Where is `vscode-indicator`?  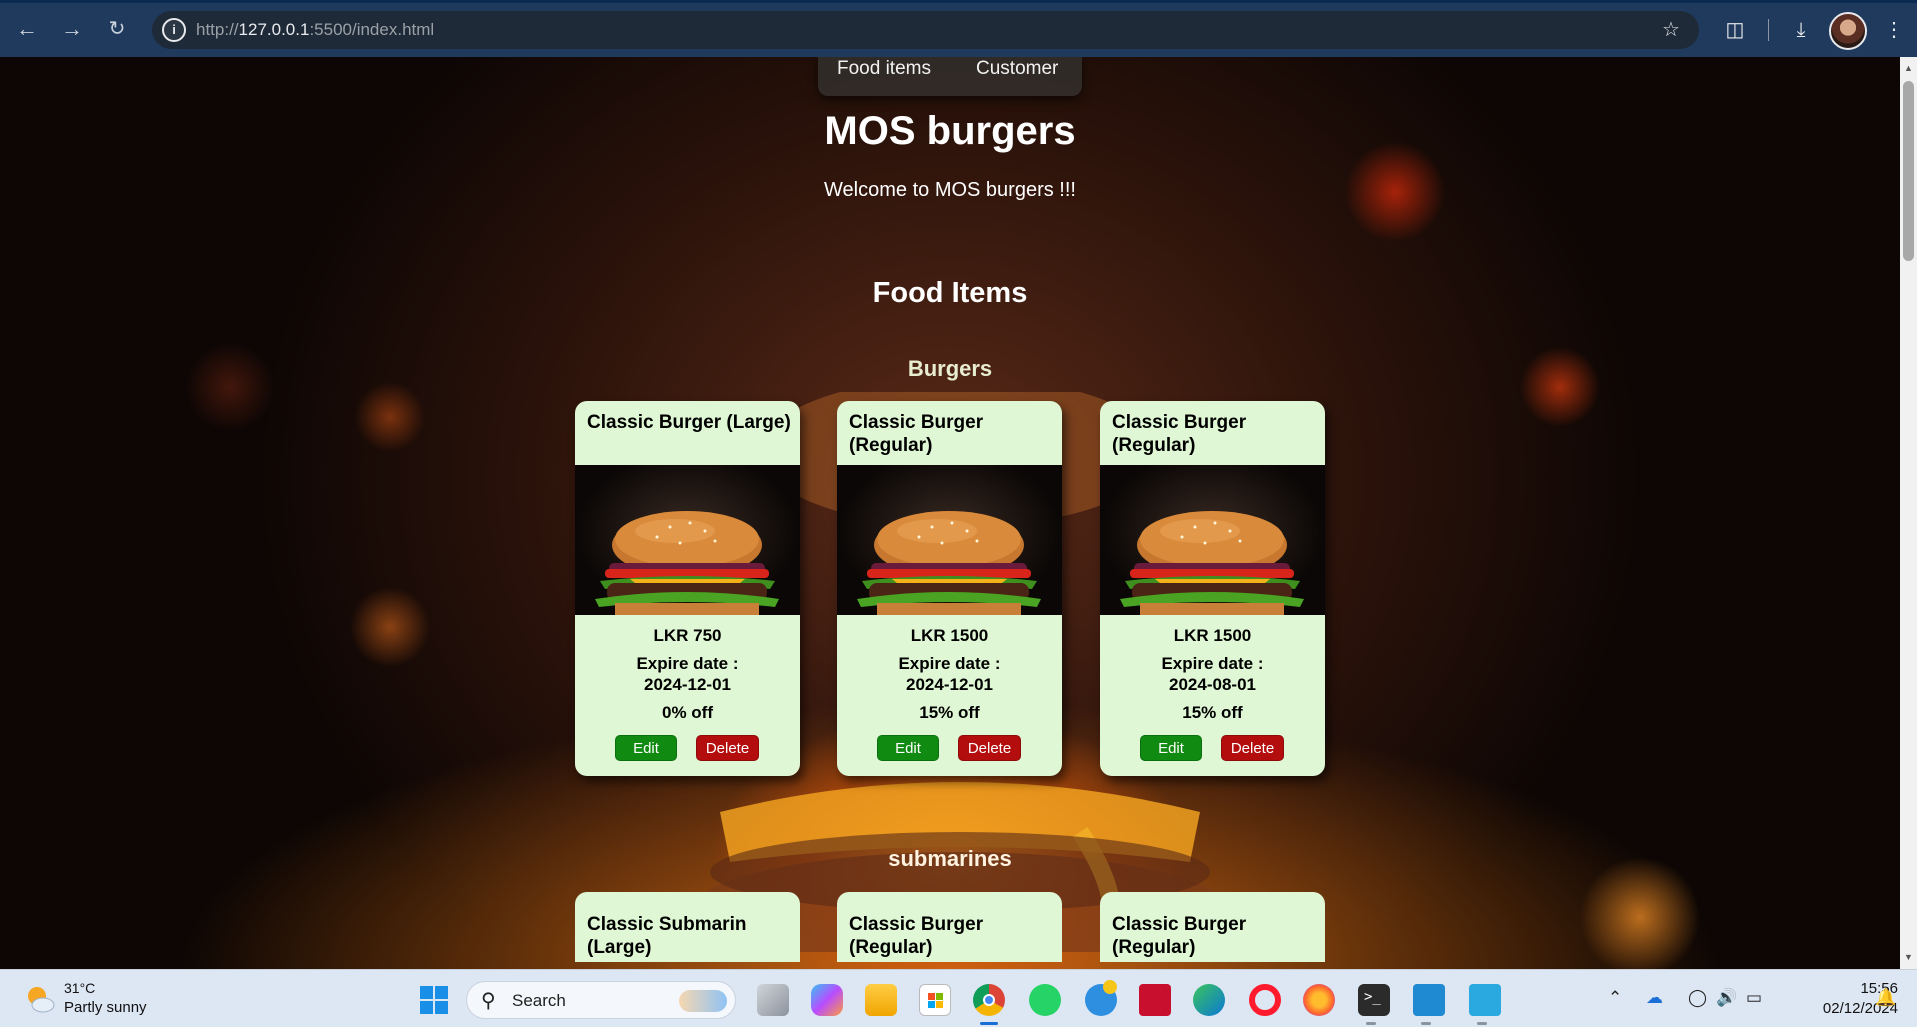
vscode-indicator is located at coordinates (1426, 1023).